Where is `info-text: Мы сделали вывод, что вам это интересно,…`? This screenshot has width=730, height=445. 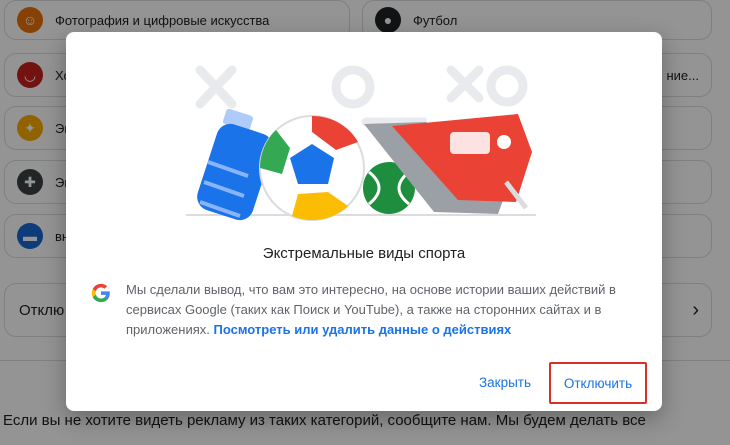
info-text: Мы сделали вывод, что вам это интересно,… is located at coordinates (388, 310).